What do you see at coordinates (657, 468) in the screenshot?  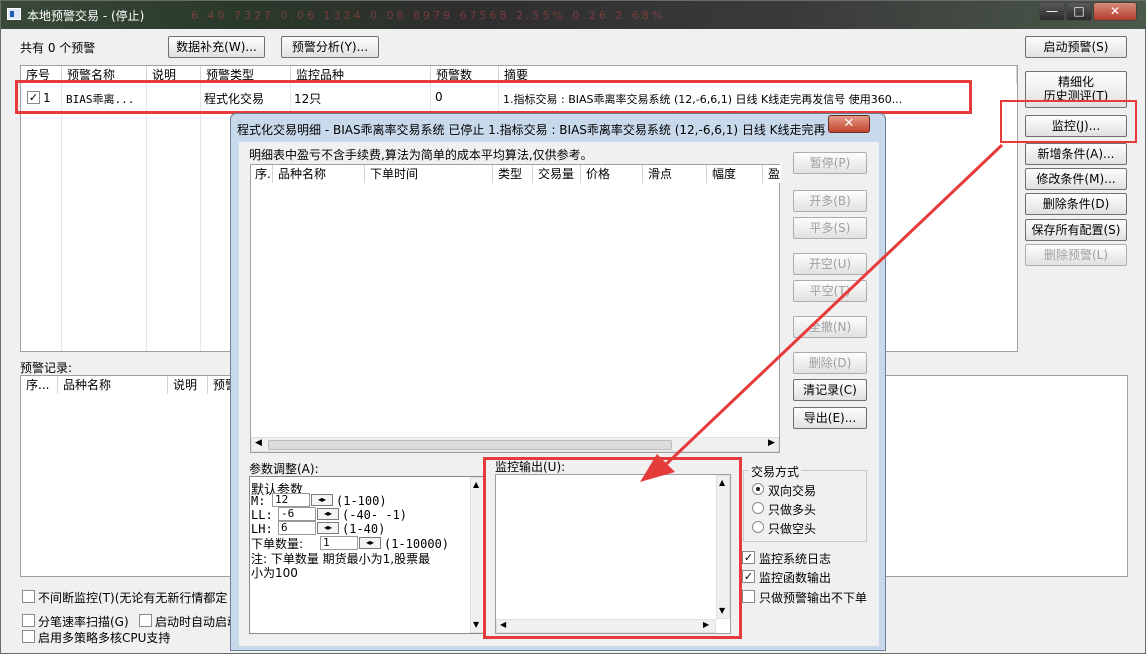 I see `arrow-head-icon` at bounding box center [657, 468].